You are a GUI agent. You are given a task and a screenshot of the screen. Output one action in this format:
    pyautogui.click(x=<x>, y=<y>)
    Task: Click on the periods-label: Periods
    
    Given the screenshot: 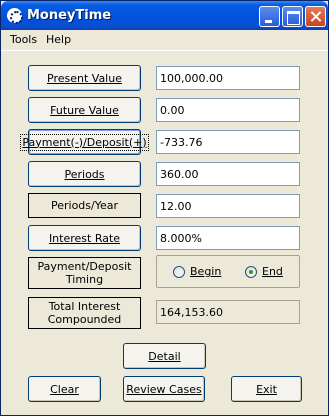 What is the action you would take?
    pyautogui.click(x=84, y=174)
    